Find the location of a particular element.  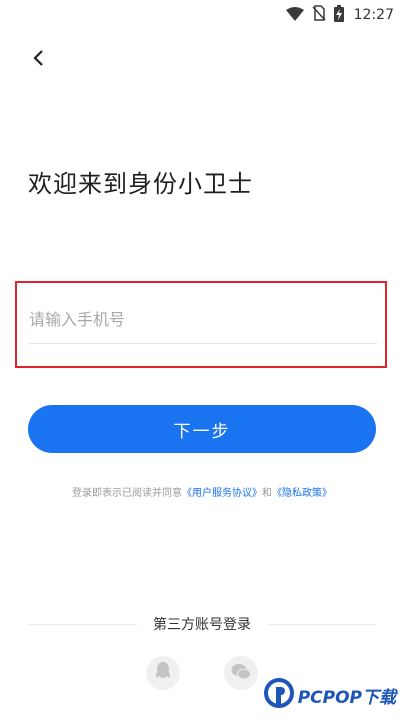

agreement-text: 登录即表示已阅读并同意《用户服务协议》和《隐私政策》 is located at coordinates (202, 491).